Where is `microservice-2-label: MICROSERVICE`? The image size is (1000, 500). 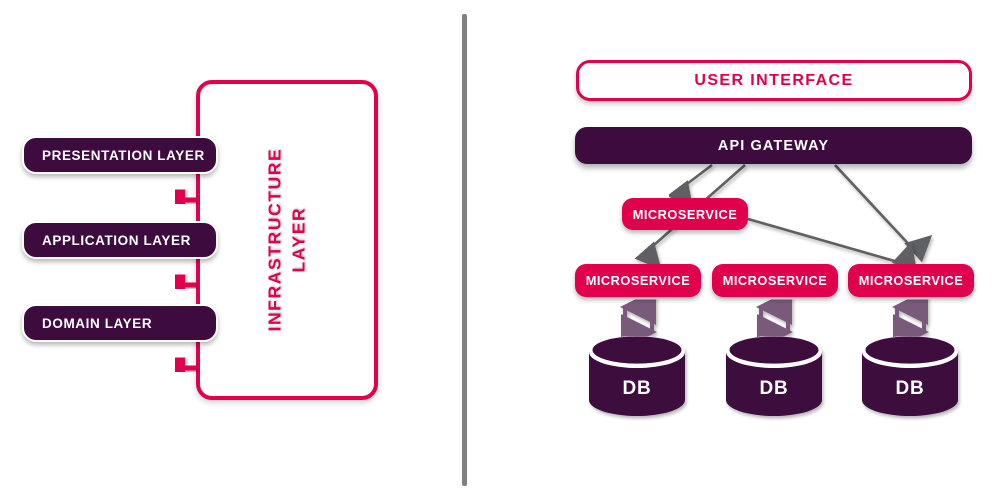
microservice-2-label: MICROSERVICE is located at coordinates (775, 280).